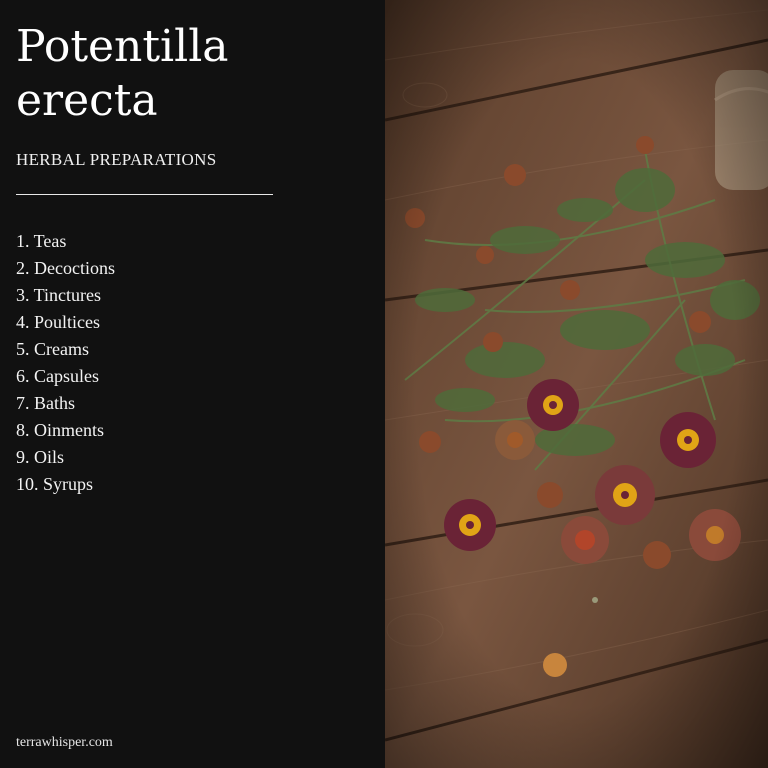 The width and height of the screenshot is (768, 768). Describe the element at coordinates (41, 241) in the screenshot. I see `list-item: 1. Teas` at that location.